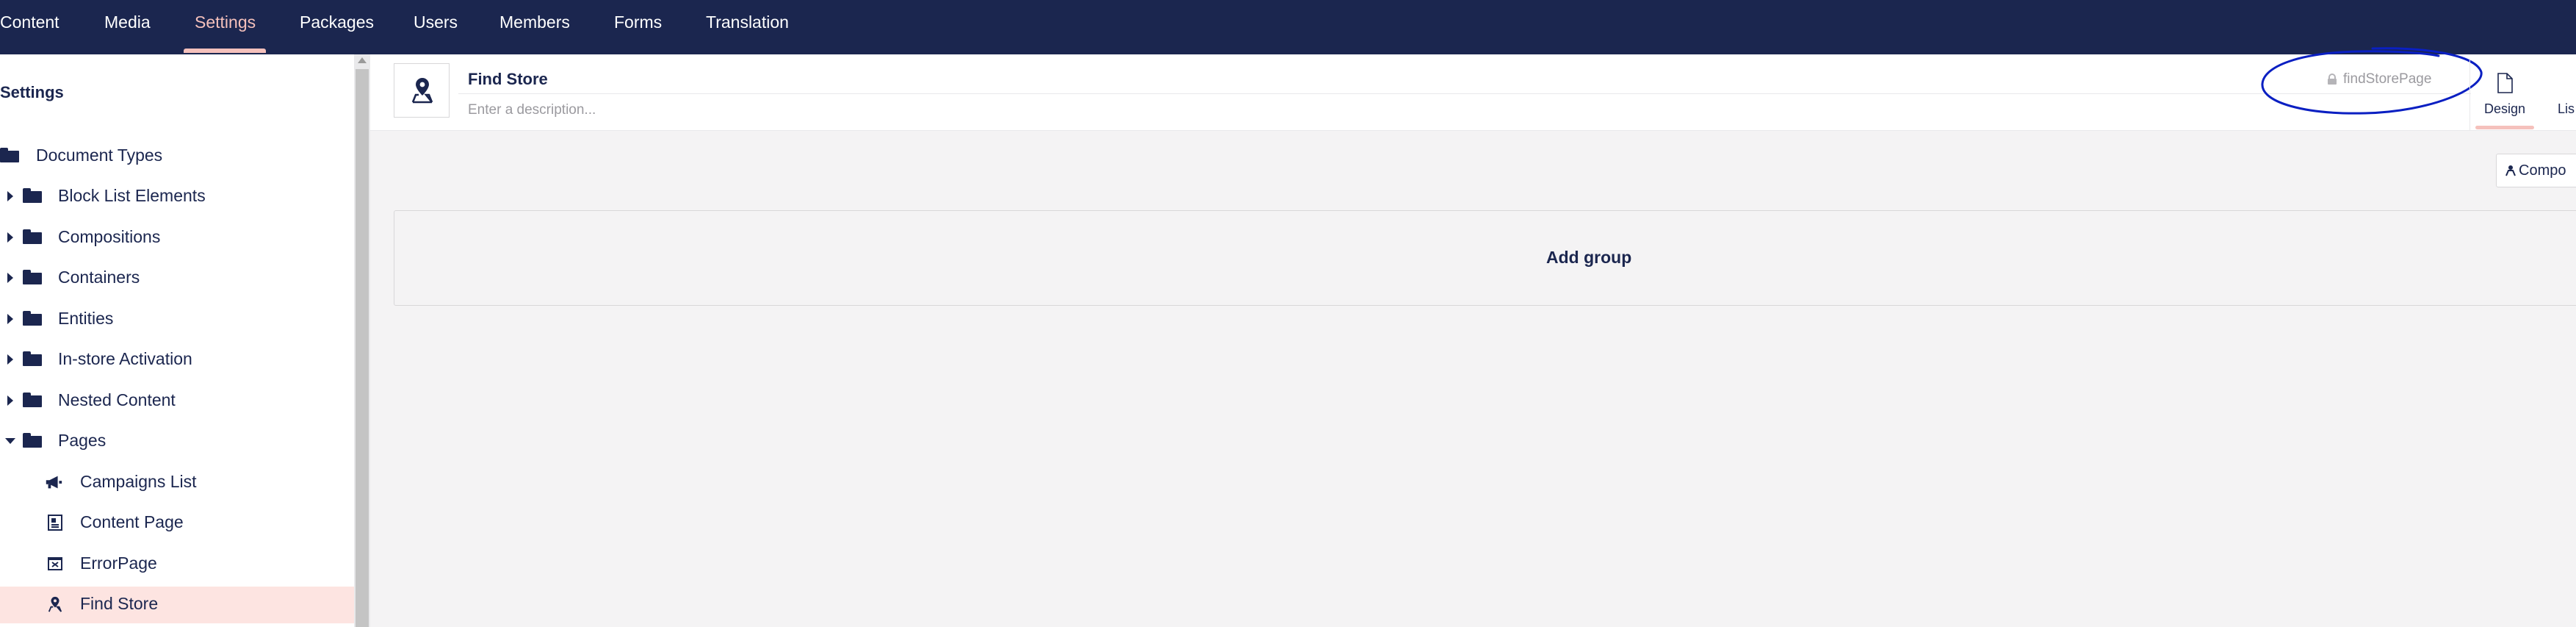 This screenshot has height=627, width=2576. I want to click on tree-item-label: Block List Elements, so click(132, 195).